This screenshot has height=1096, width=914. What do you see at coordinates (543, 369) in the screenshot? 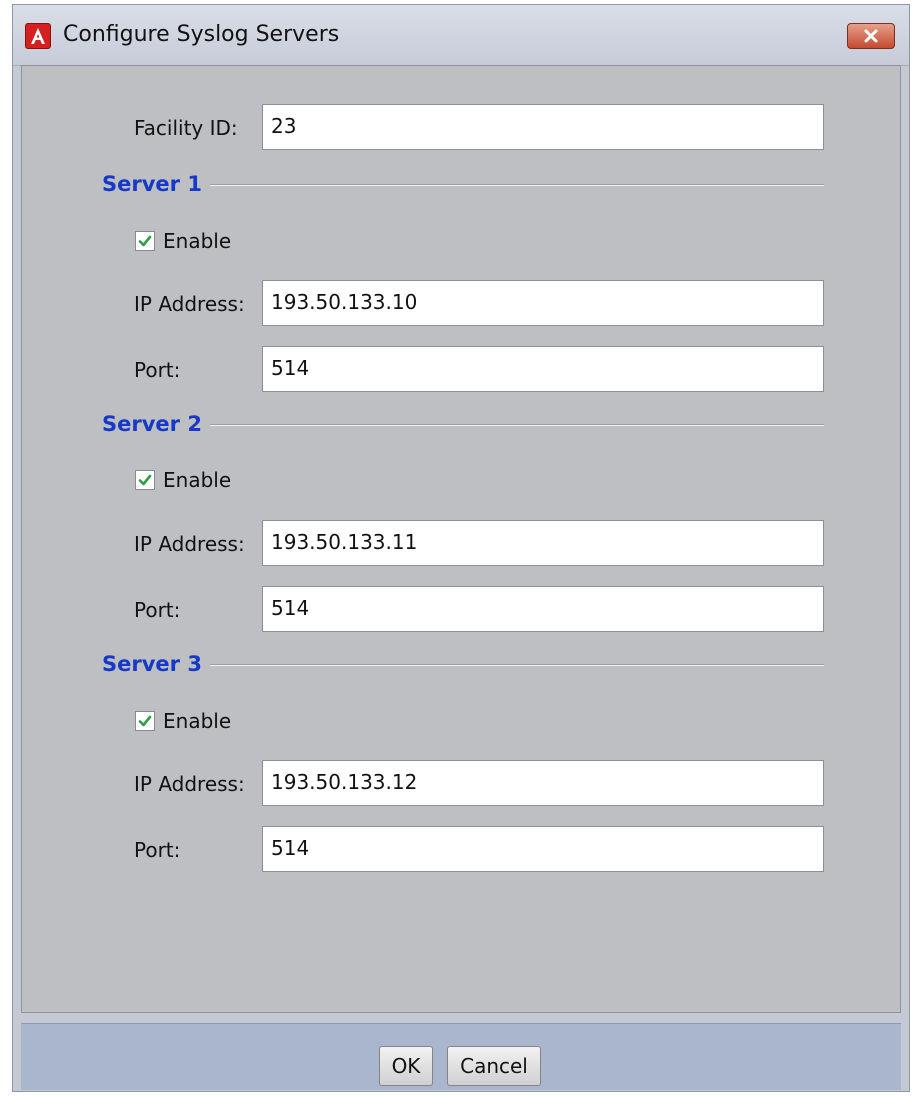
I see `server-1-port-input: 514` at bounding box center [543, 369].